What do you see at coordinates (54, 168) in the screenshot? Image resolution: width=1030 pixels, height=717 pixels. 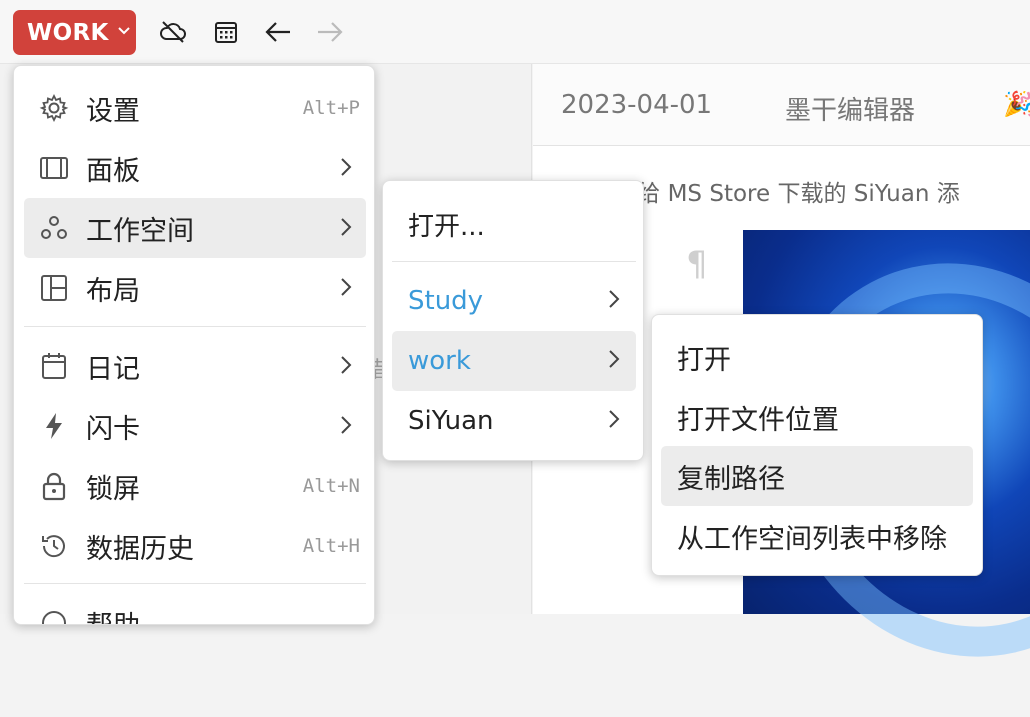 I see `panel-icon` at bounding box center [54, 168].